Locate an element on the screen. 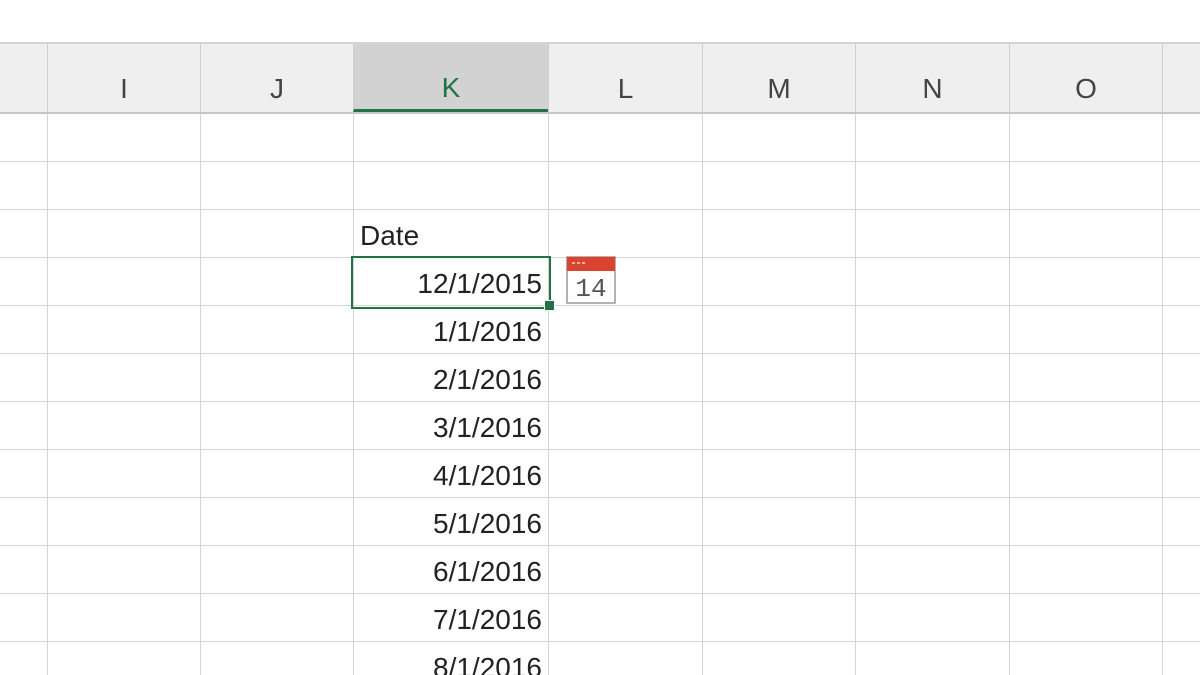 The height and width of the screenshot is (675, 1200). column-header-n: N is located at coordinates (932, 78).